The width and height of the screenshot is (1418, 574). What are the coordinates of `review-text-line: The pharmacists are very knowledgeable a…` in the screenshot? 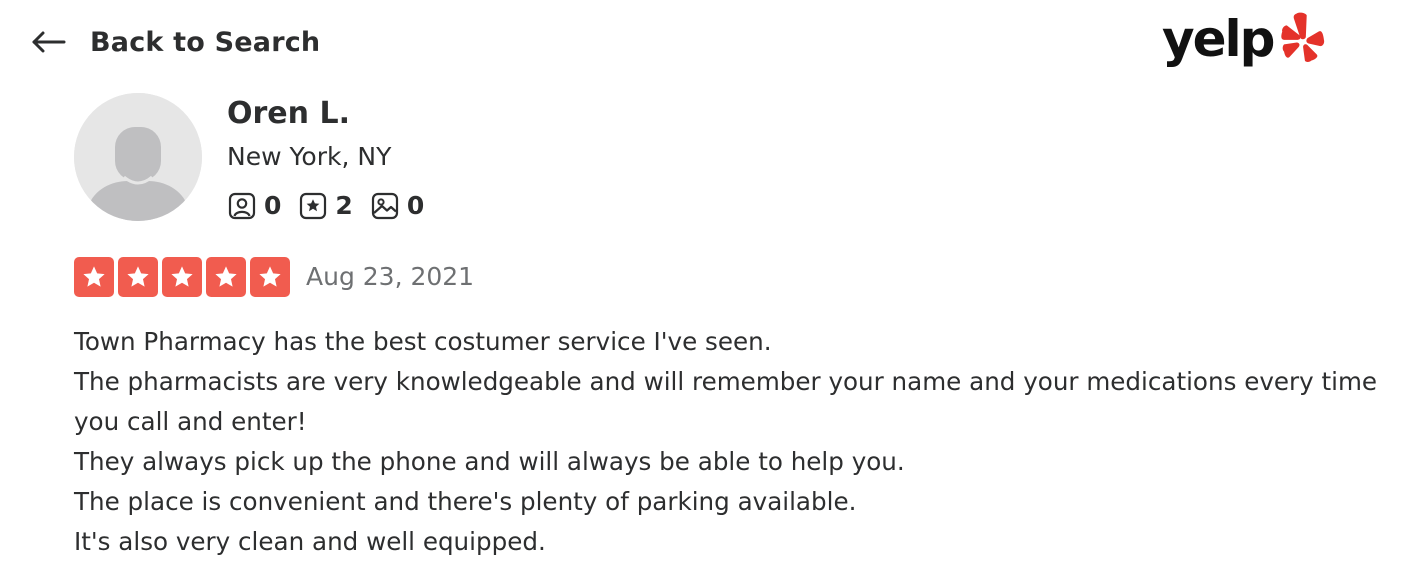 It's located at (726, 401).